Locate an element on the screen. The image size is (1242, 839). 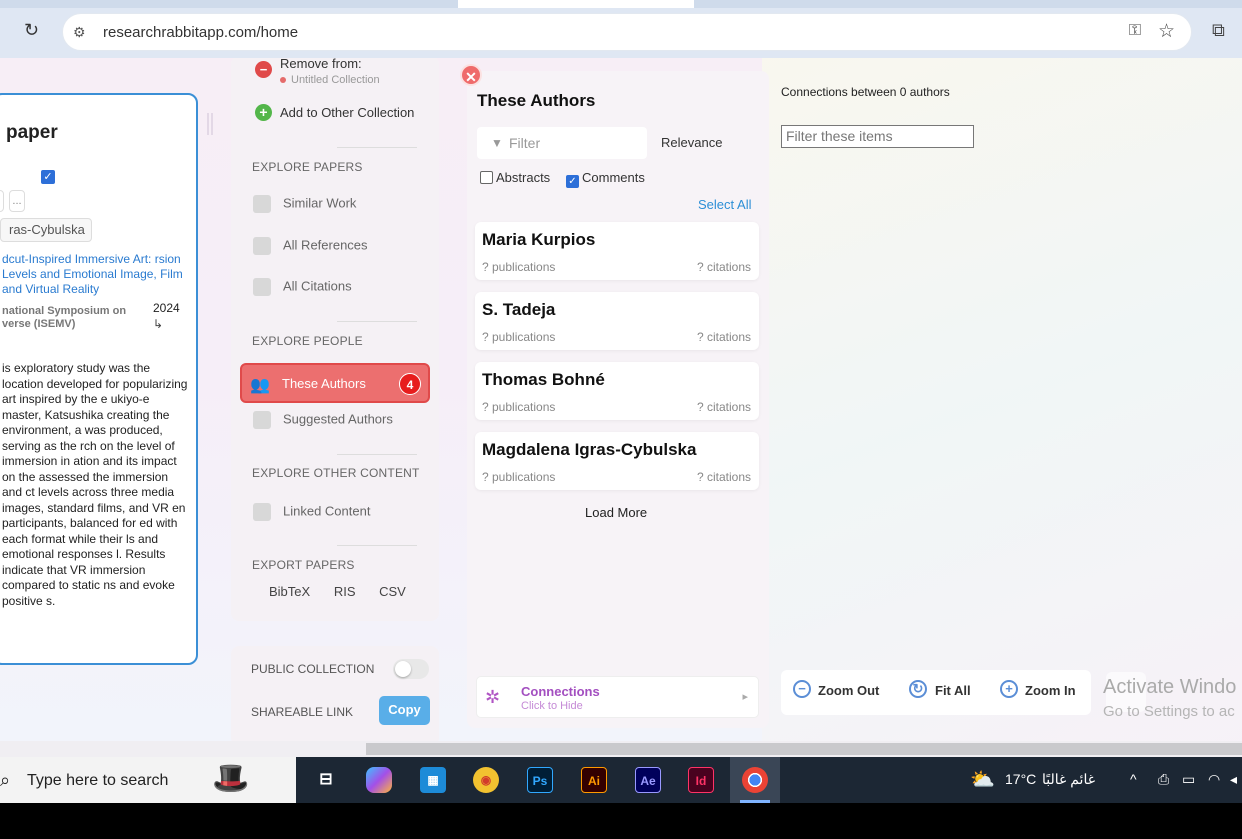
chrome-taskbar-button is located at coordinates (755, 780).